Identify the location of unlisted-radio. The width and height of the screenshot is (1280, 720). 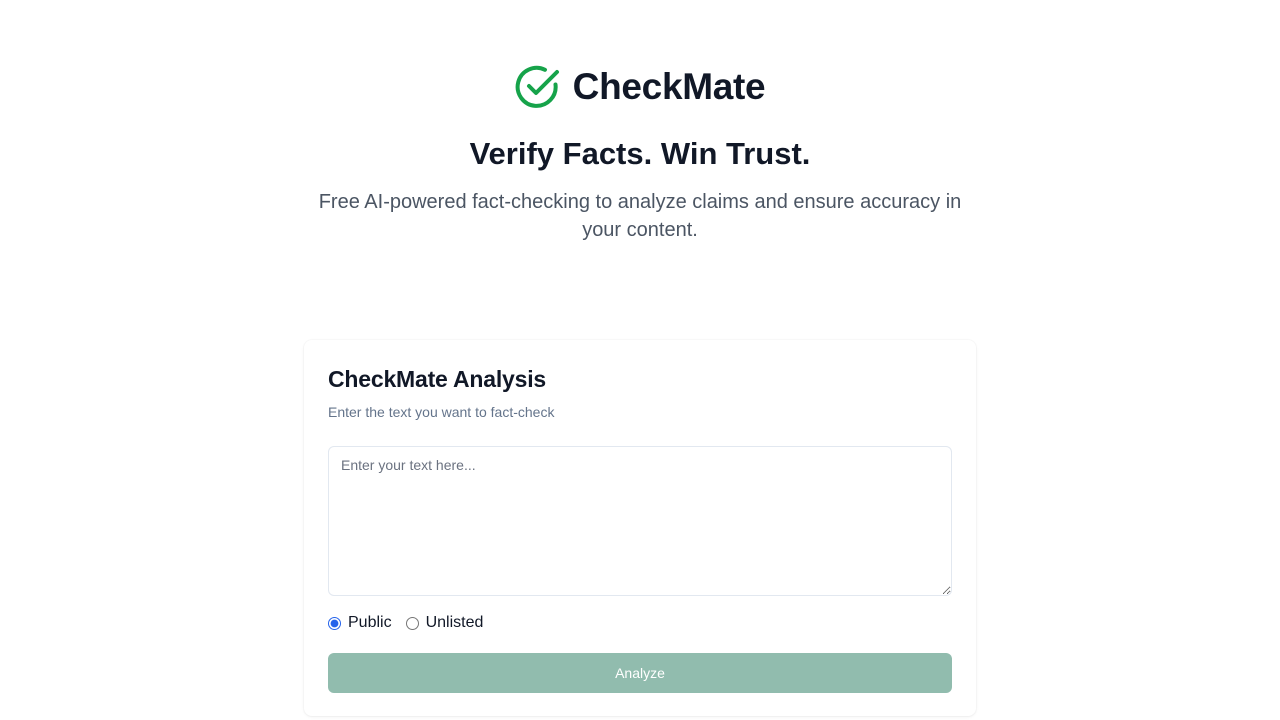
(412, 623).